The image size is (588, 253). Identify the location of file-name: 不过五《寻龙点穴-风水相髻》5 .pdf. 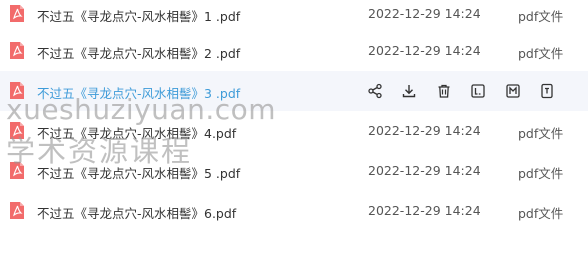
(138, 172).